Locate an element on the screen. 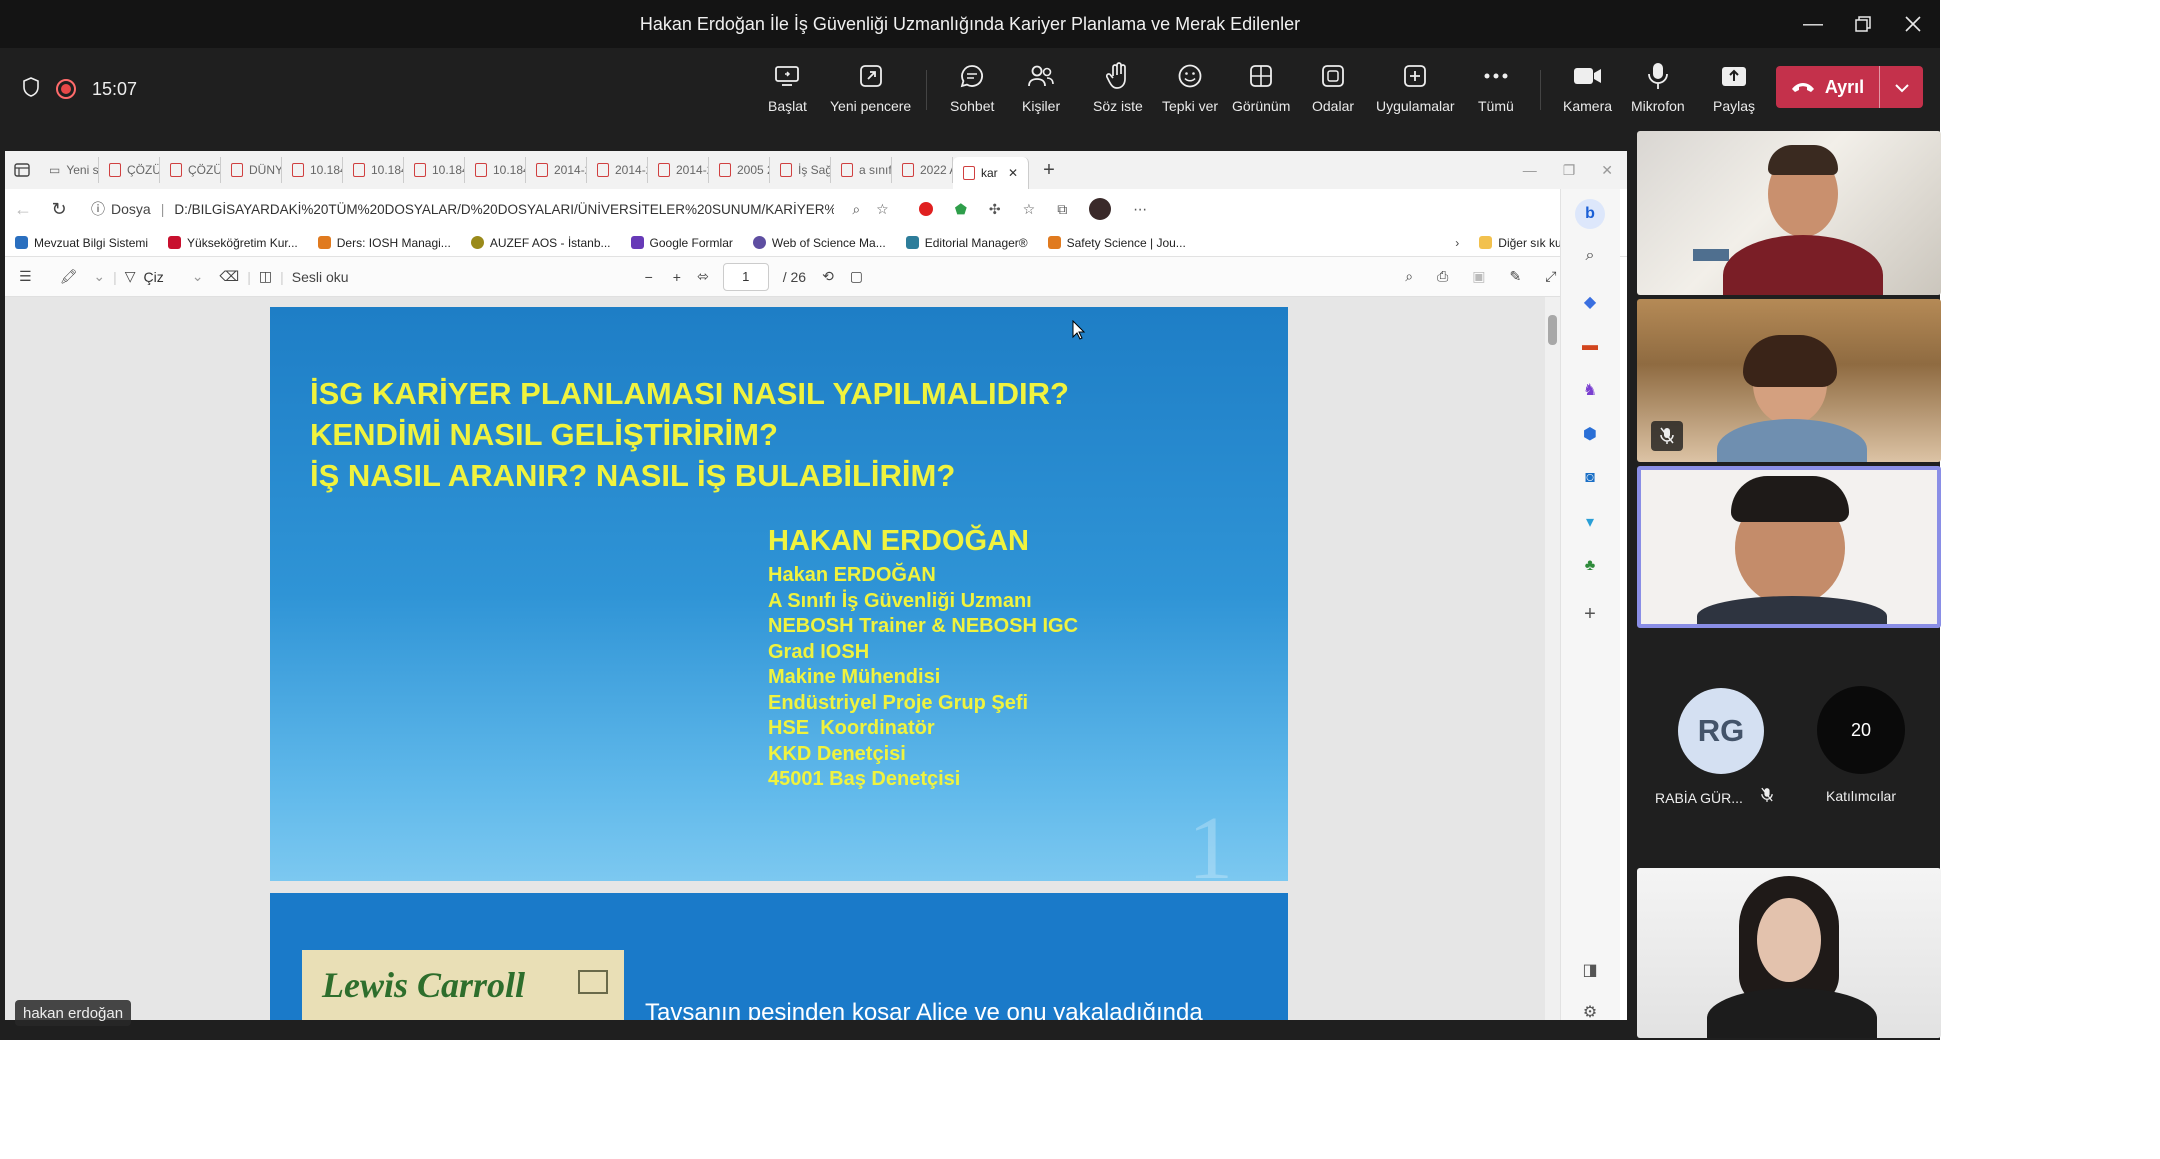 The width and height of the screenshot is (2160, 1159). close-icon is located at coordinates (1913, 24).